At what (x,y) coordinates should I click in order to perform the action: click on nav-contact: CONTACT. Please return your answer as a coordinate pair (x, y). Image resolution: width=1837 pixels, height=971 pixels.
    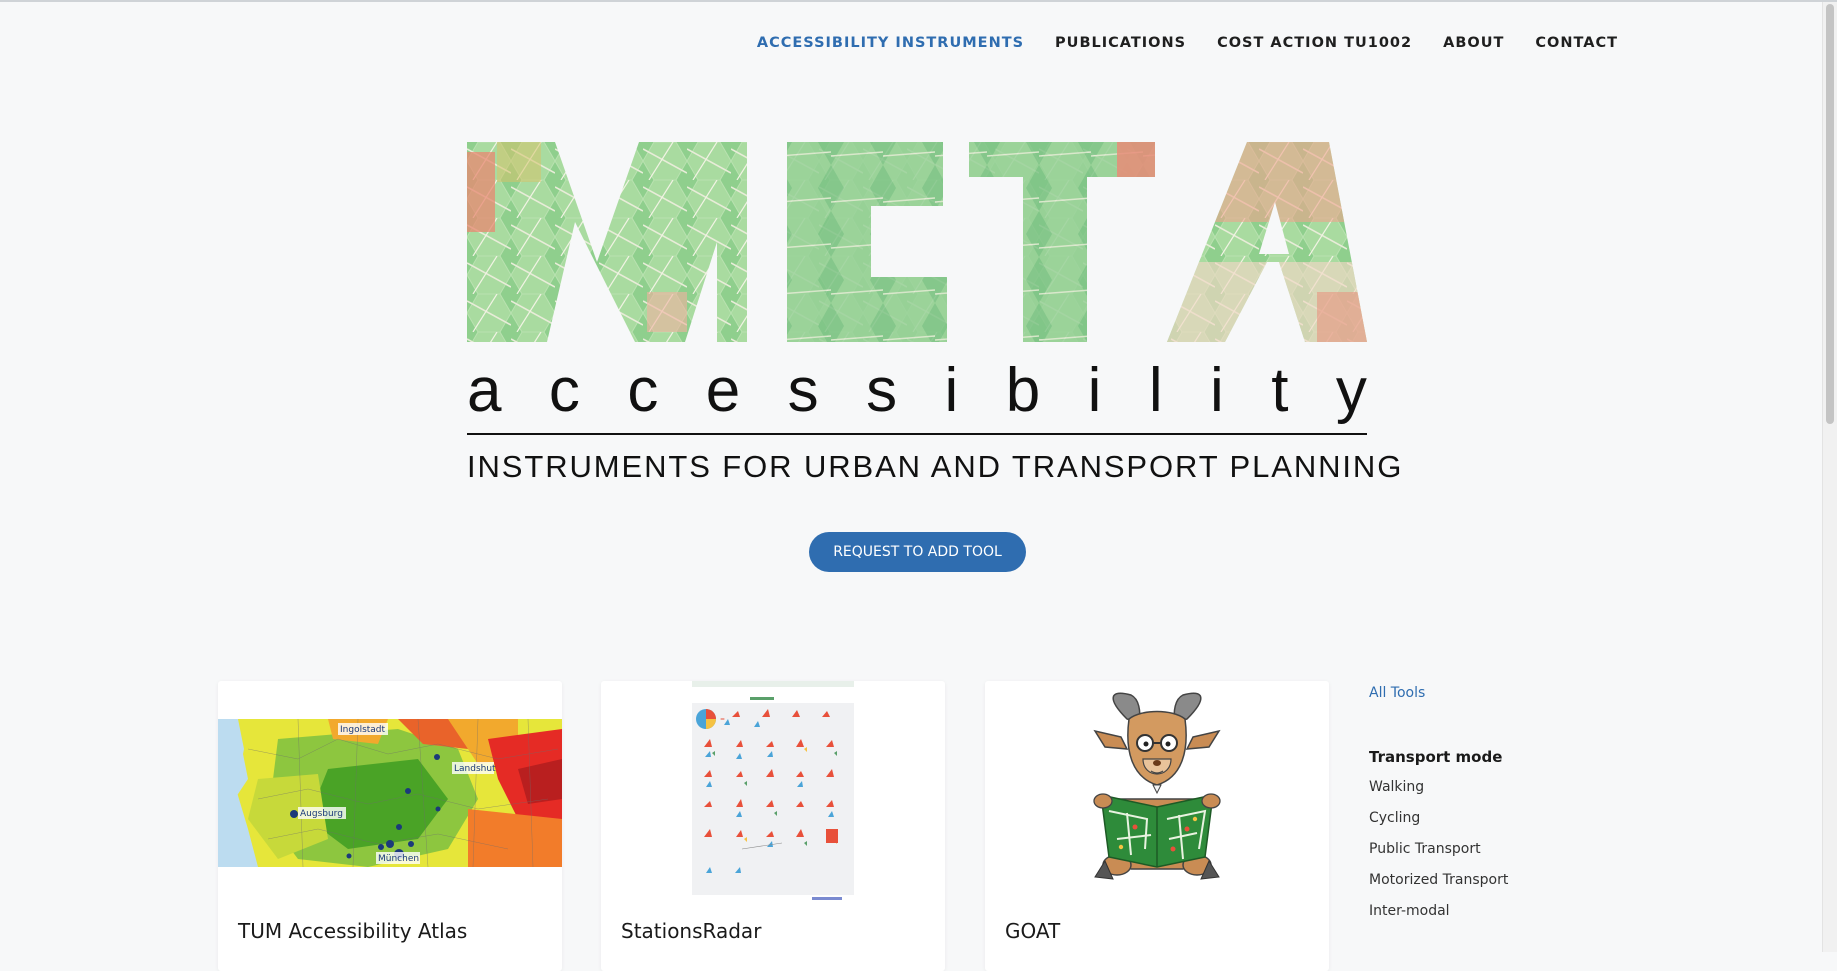
    Looking at the image, I should click on (1576, 43).